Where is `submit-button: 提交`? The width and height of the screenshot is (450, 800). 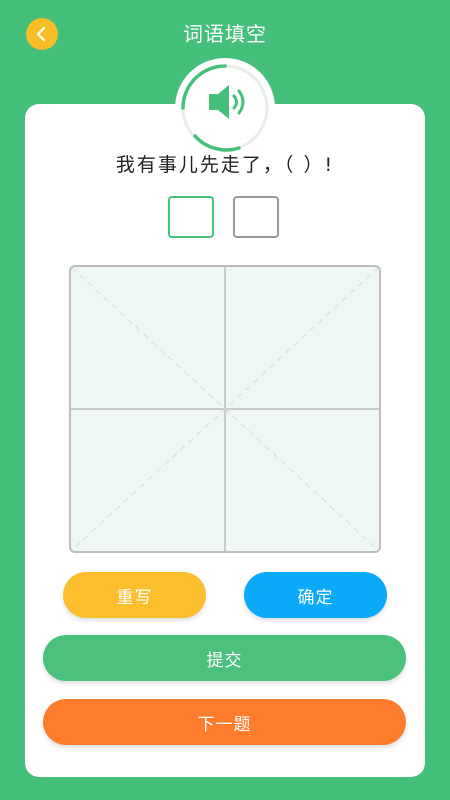 submit-button: 提交 is located at coordinates (224, 658).